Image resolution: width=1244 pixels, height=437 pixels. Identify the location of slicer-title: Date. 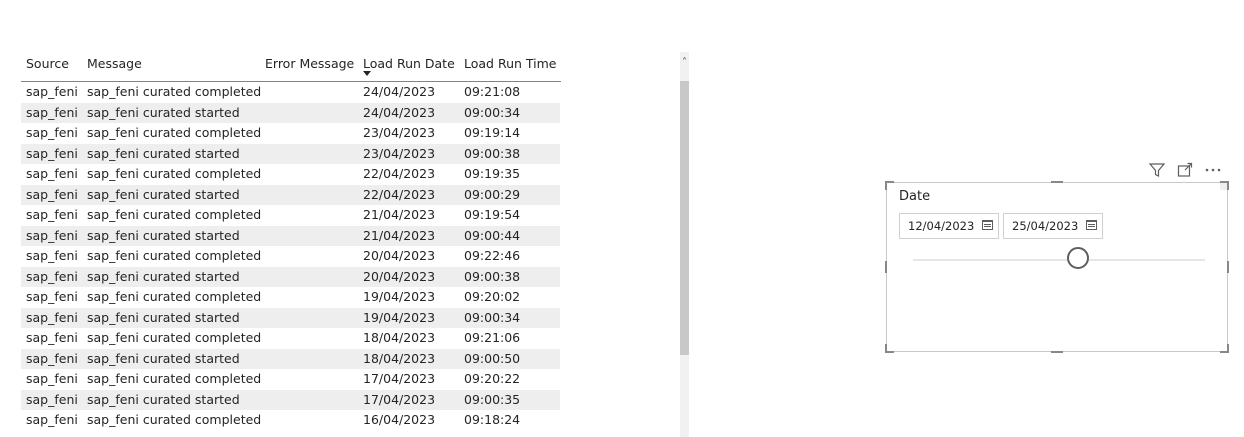
(915, 196).